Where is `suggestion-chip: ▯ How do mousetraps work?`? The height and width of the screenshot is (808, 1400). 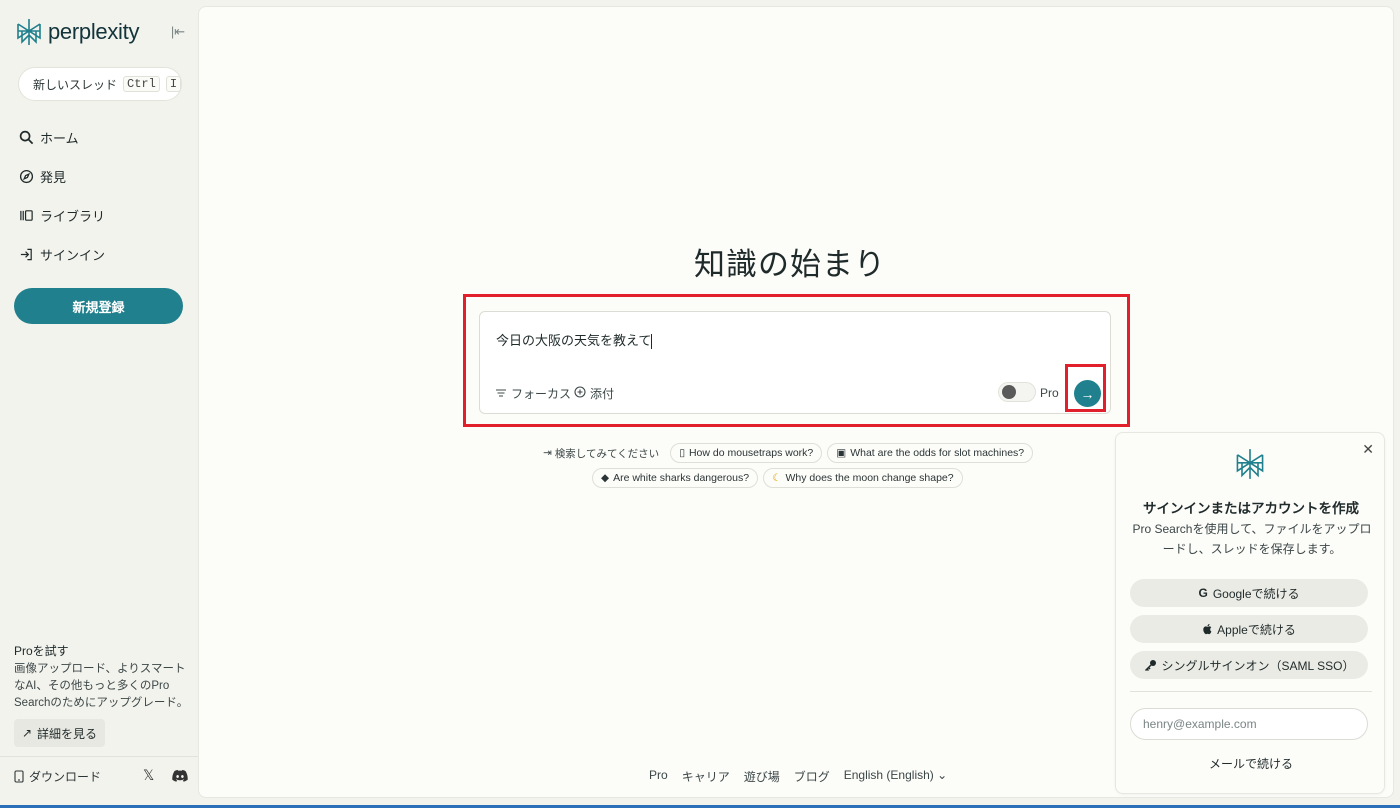
suggestion-chip: ▯ How do mousetraps work? is located at coordinates (746, 453).